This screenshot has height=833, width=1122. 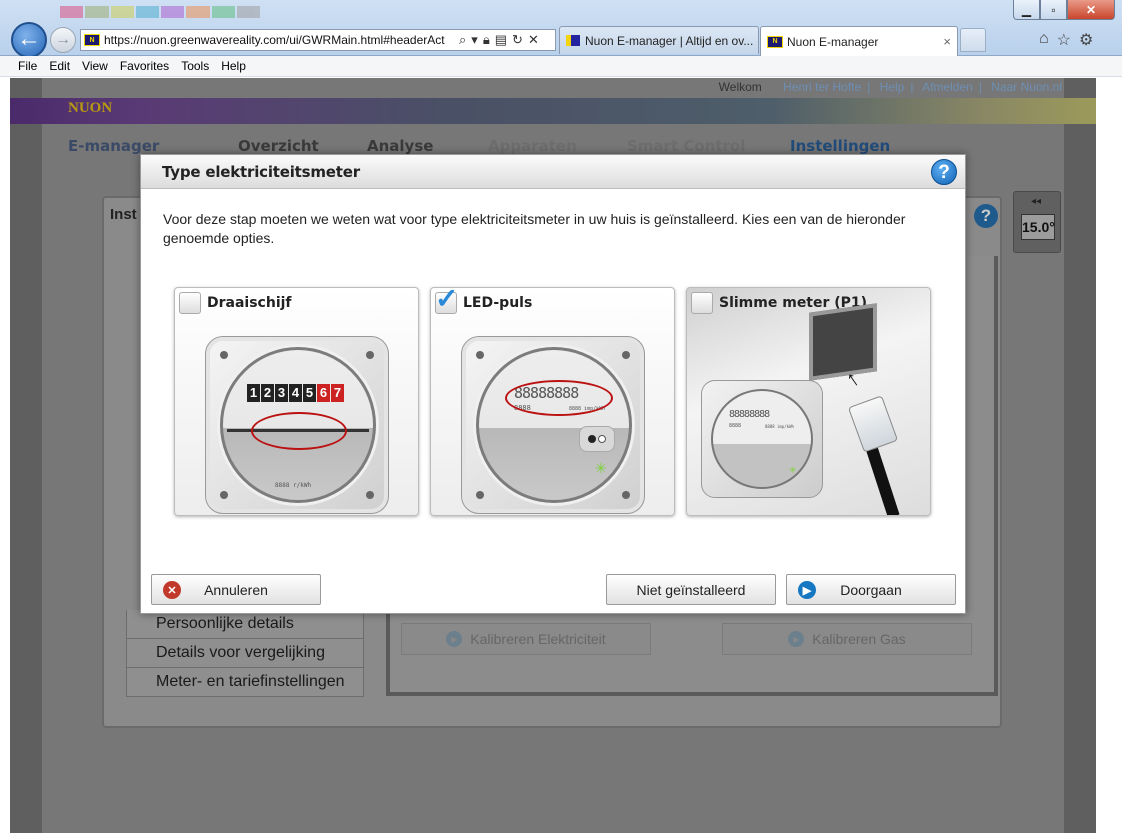 What do you see at coordinates (561, 66) in the screenshot?
I see `menu-bar: File Edit View Favorites Tools Help` at bounding box center [561, 66].